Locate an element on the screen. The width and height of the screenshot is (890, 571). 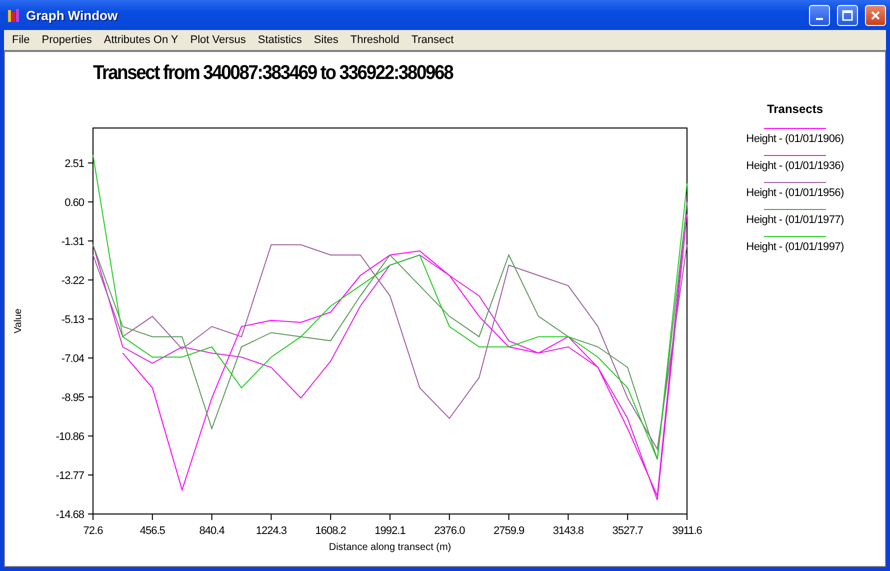
x-tick-label: 2759.9 is located at coordinates (508, 531).